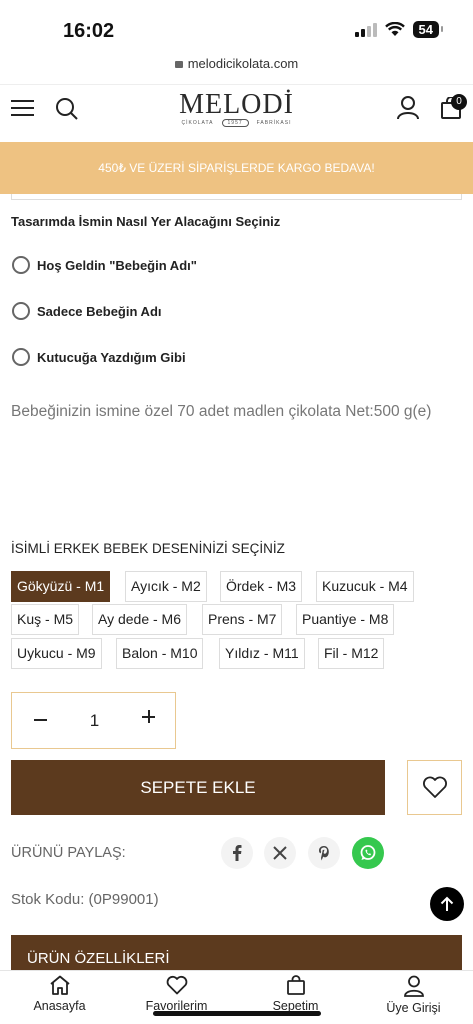  I want to click on pattern-option-m12: Fil - M12, so click(351, 653).